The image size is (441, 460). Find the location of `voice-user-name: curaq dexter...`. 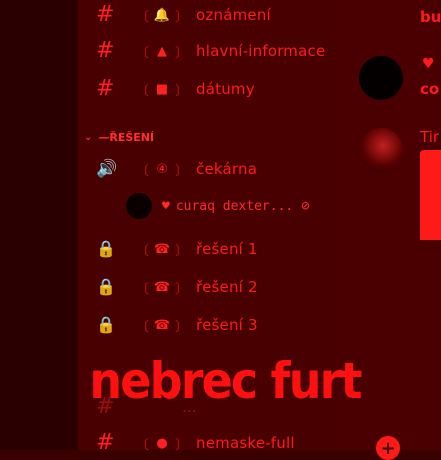

voice-user-name: curaq dexter... is located at coordinates (234, 206).